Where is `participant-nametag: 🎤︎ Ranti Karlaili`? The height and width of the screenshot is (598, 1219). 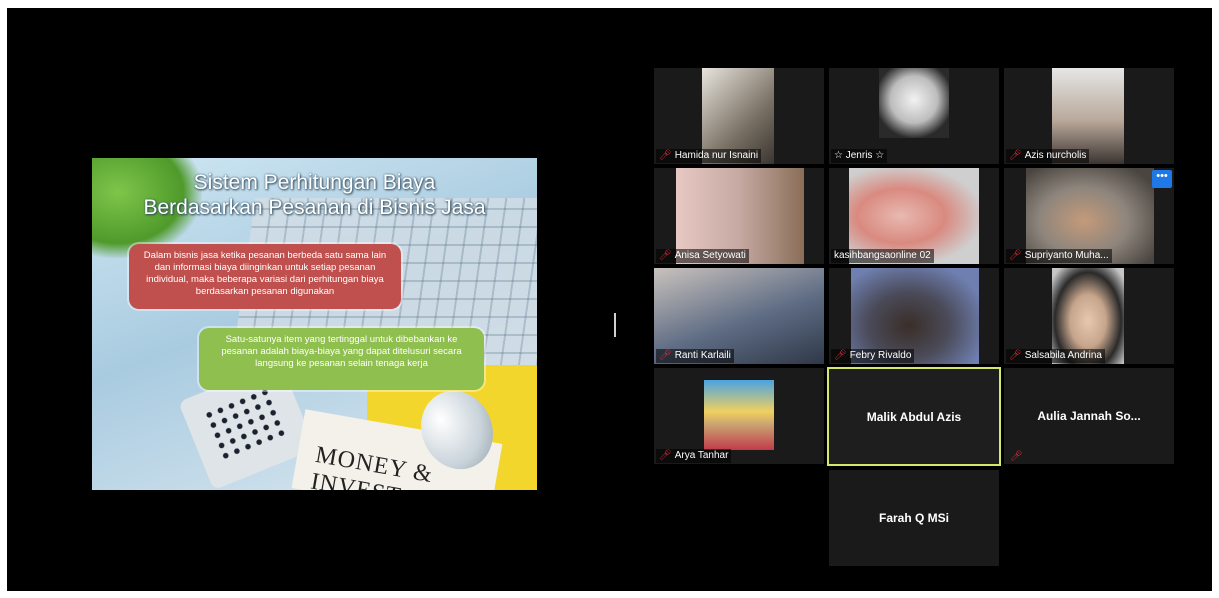
participant-nametag: 🎤︎ Ranti Karlaili is located at coordinates (695, 356).